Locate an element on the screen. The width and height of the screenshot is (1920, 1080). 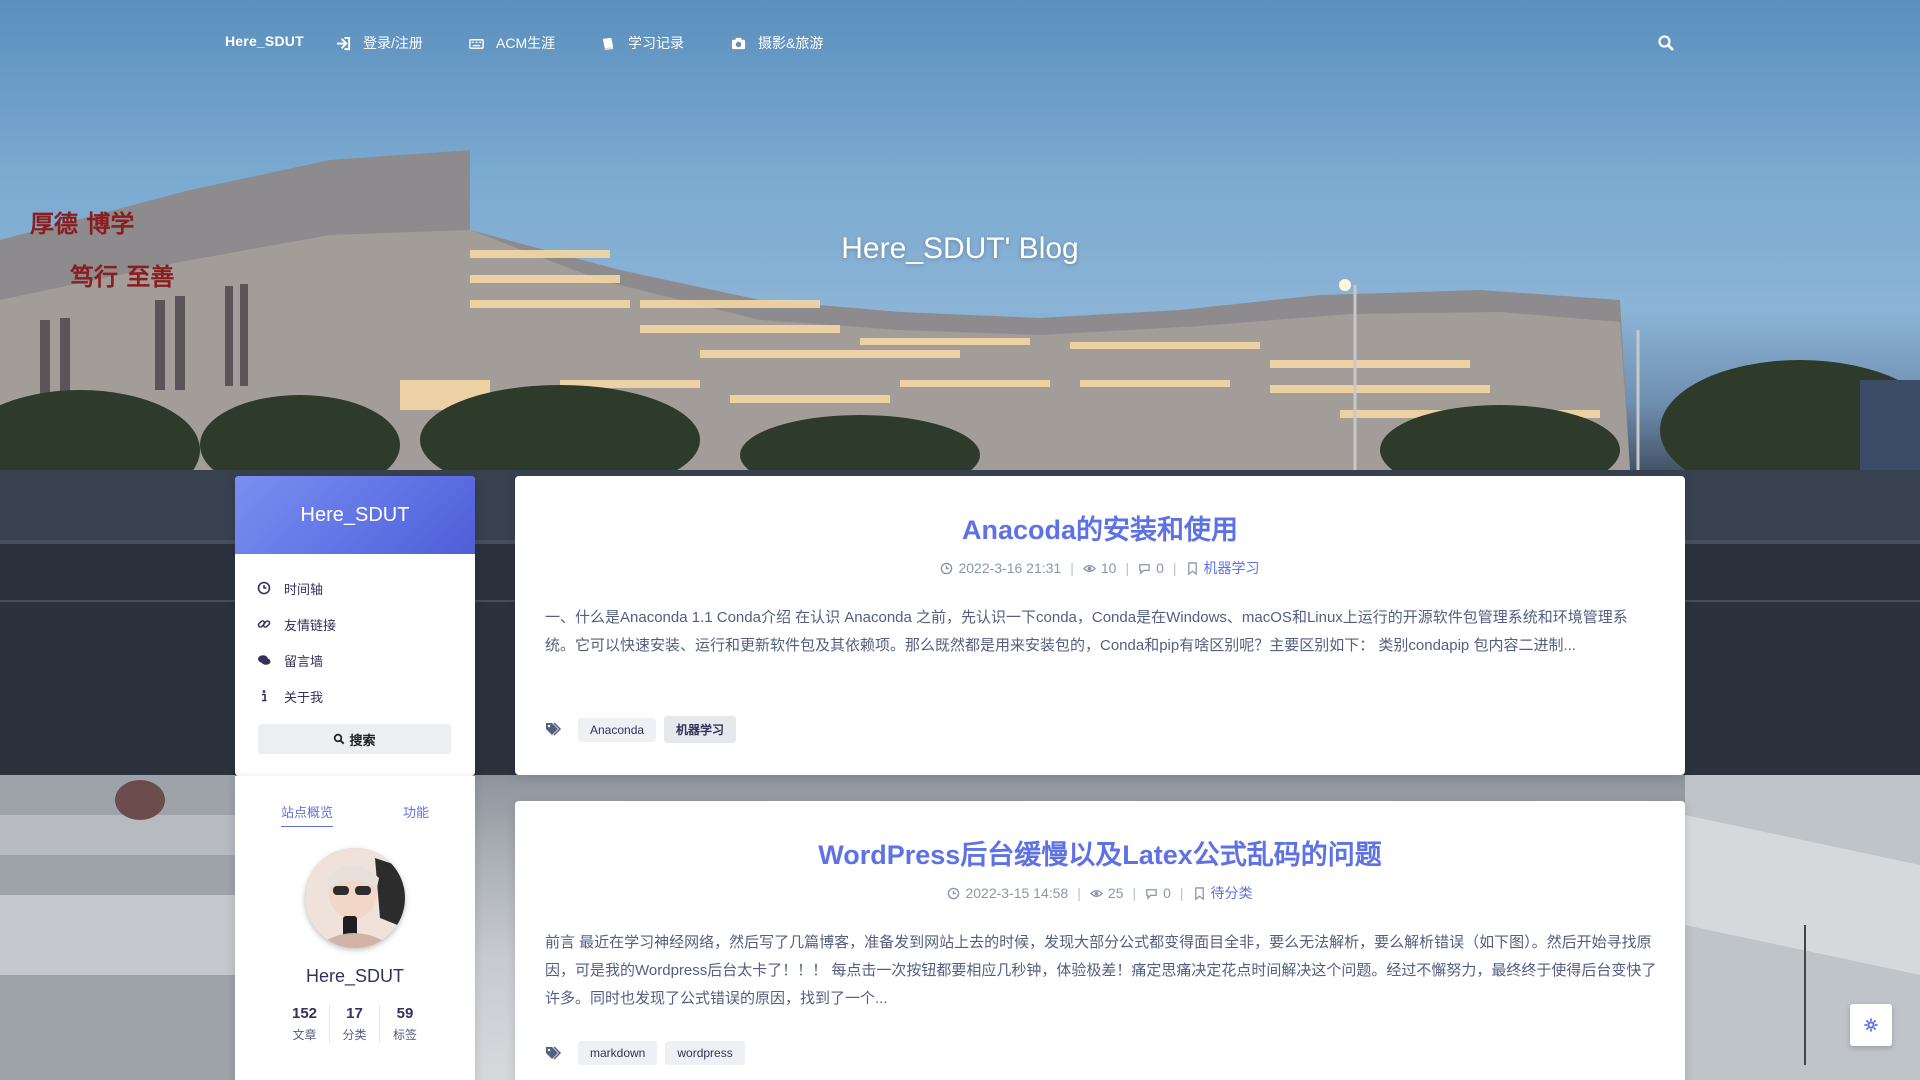
stat-label: 文章 is located at coordinates (304, 1035).